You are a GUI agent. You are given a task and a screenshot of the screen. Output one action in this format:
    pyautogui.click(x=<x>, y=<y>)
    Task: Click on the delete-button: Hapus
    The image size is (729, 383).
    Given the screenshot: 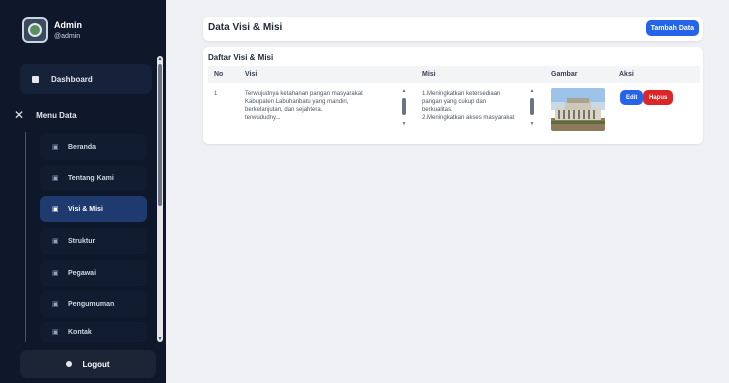 What is the action you would take?
    pyautogui.click(x=658, y=97)
    